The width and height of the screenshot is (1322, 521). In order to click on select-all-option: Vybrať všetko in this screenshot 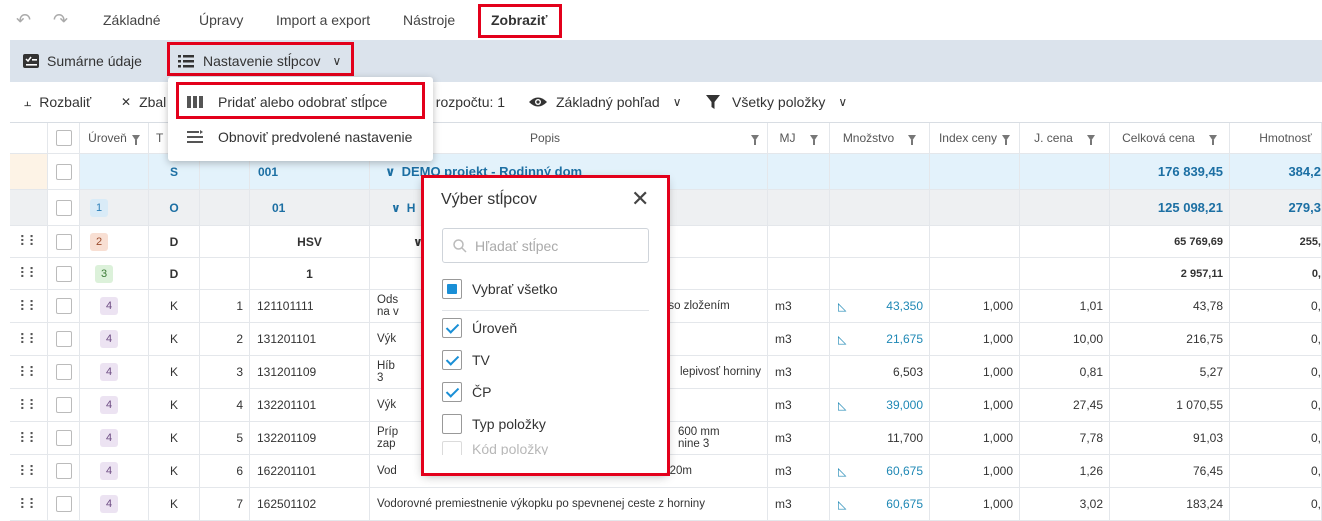, I will do `click(500, 289)`.